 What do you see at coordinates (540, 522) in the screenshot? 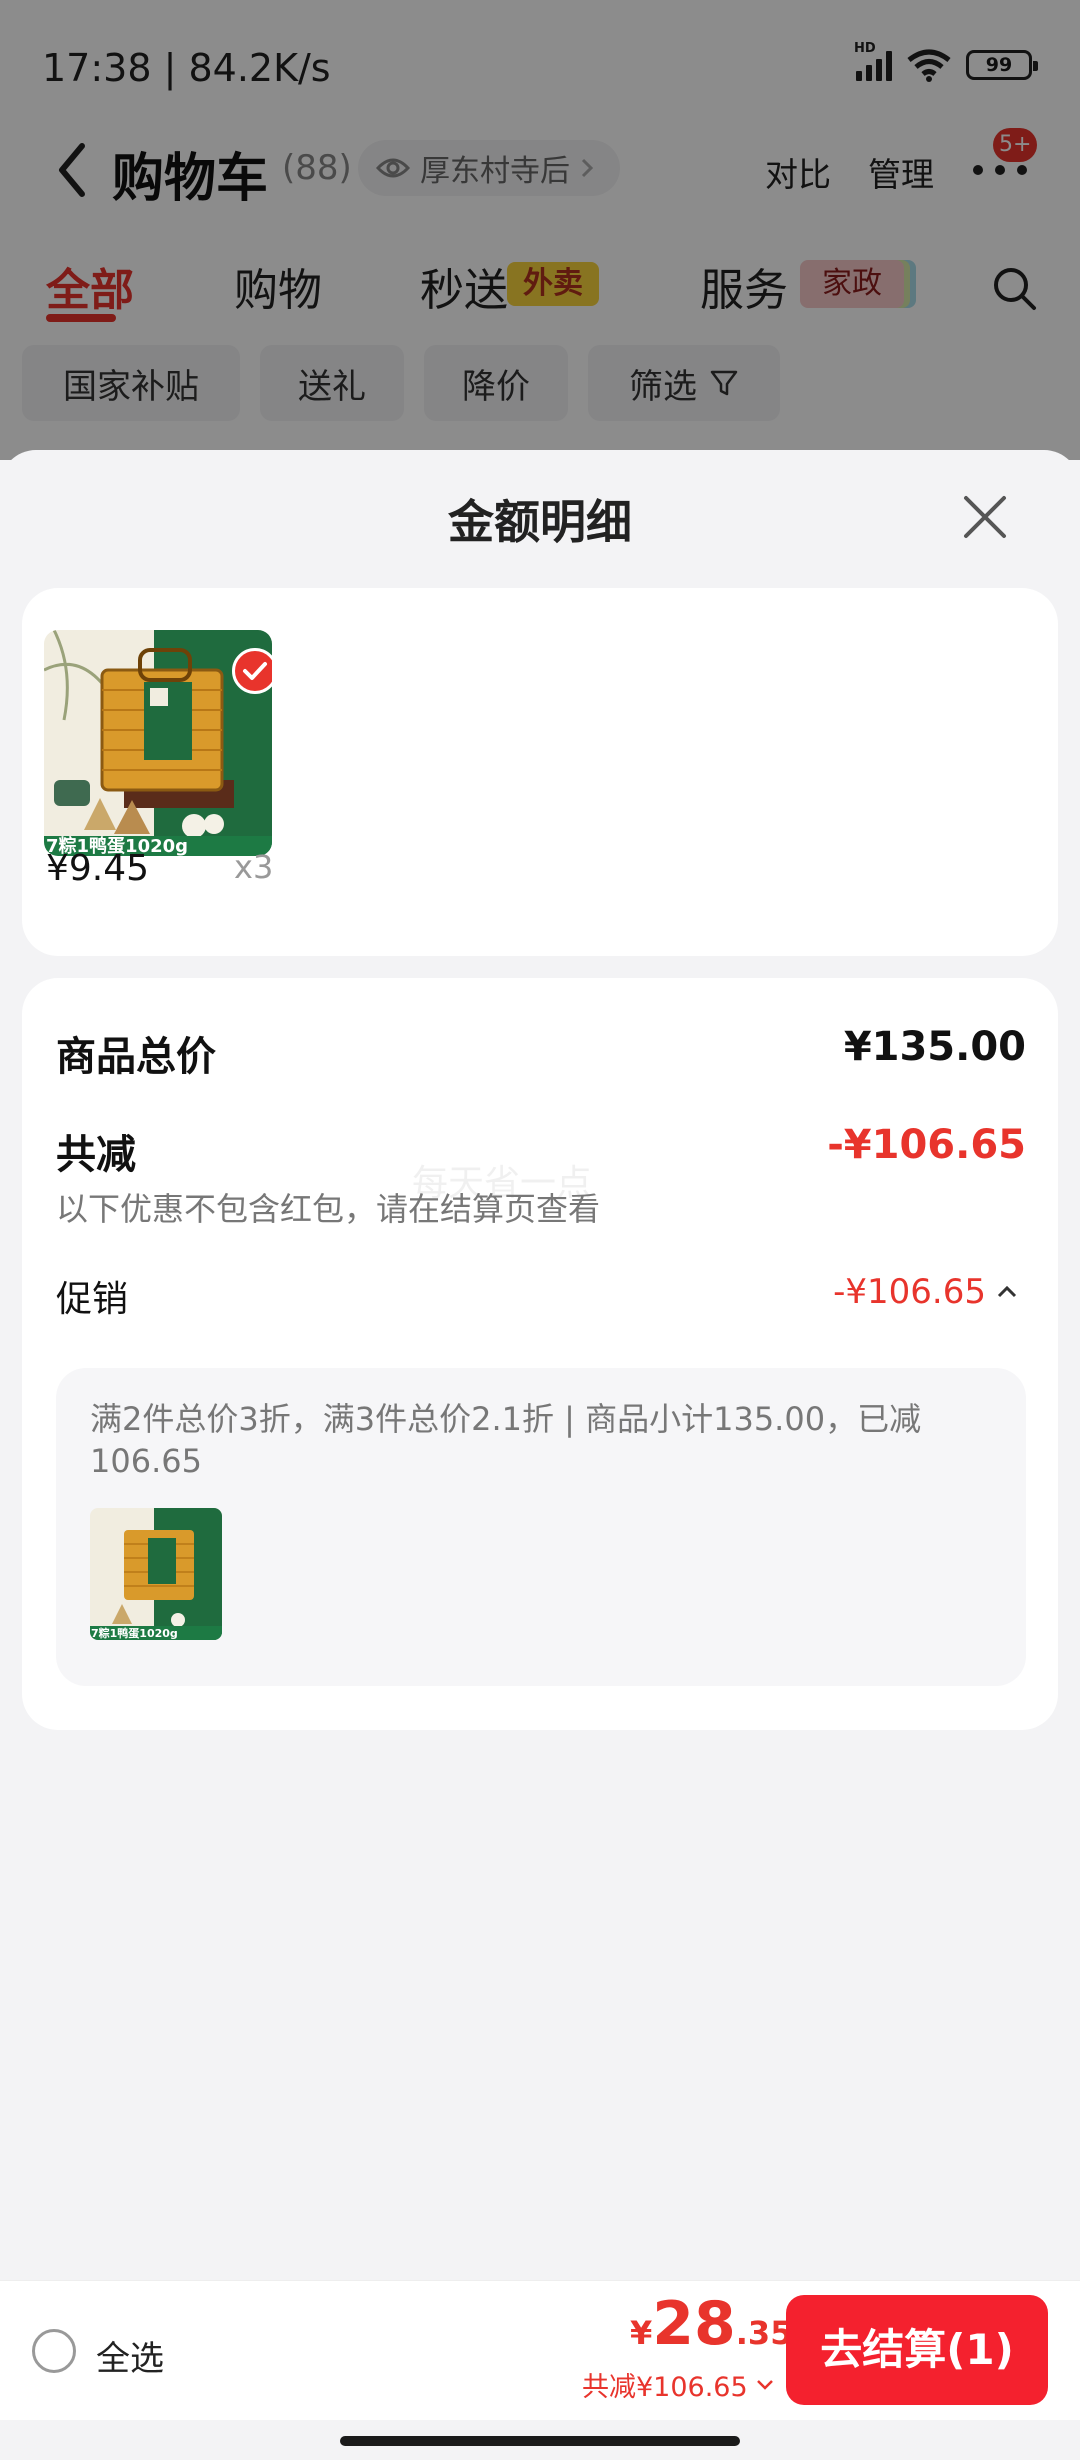
I see `sheet-title: 金额明细` at bounding box center [540, 522].